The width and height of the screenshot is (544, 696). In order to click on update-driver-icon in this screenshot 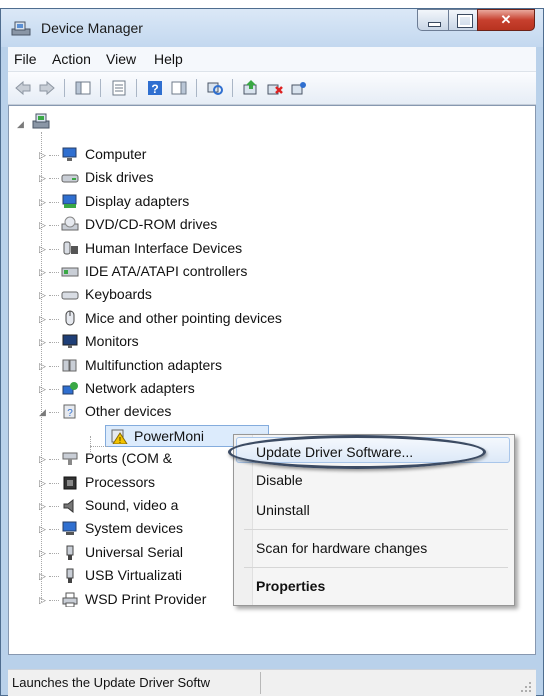, I will do `click(251, 88)`.